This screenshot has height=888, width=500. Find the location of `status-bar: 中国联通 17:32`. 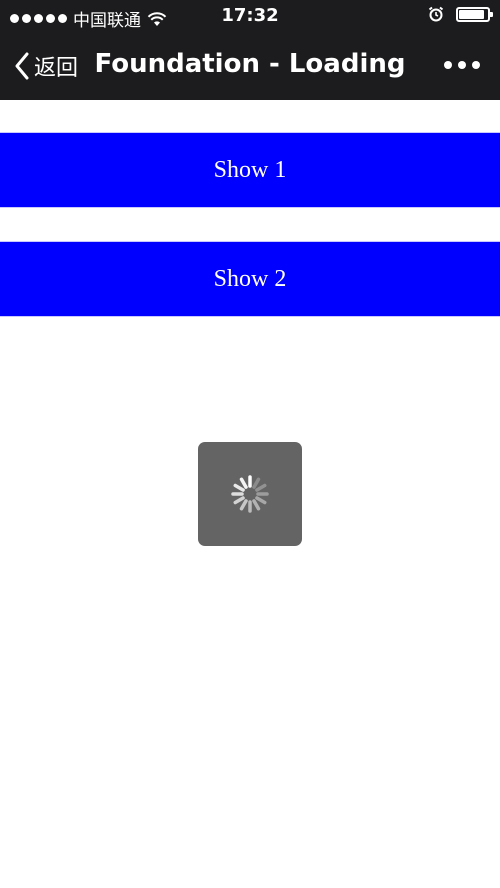

status-bar: 中国联通 17:32 is located at coordinates (250, 16).